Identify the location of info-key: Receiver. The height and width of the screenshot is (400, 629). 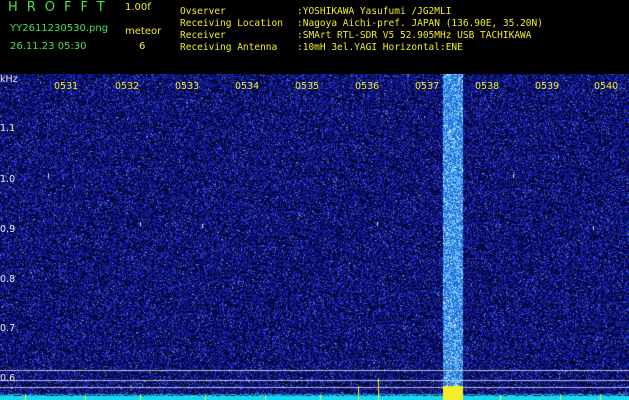
(203, 35).